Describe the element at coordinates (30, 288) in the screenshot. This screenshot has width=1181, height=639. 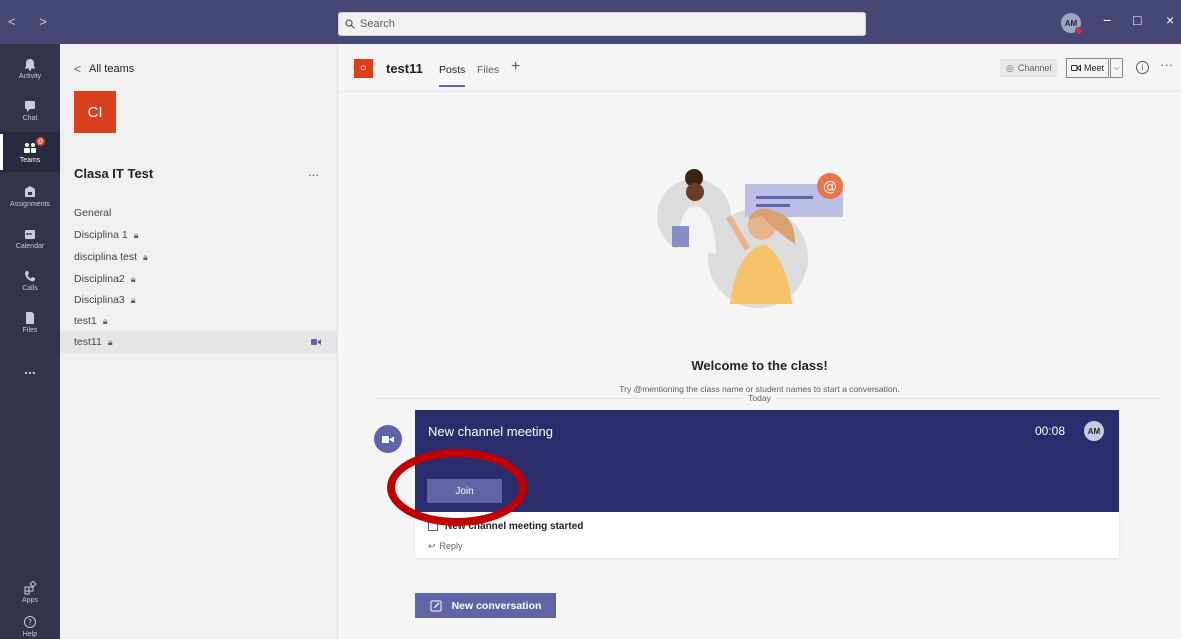
I see `rail-label: Calls` at that location.